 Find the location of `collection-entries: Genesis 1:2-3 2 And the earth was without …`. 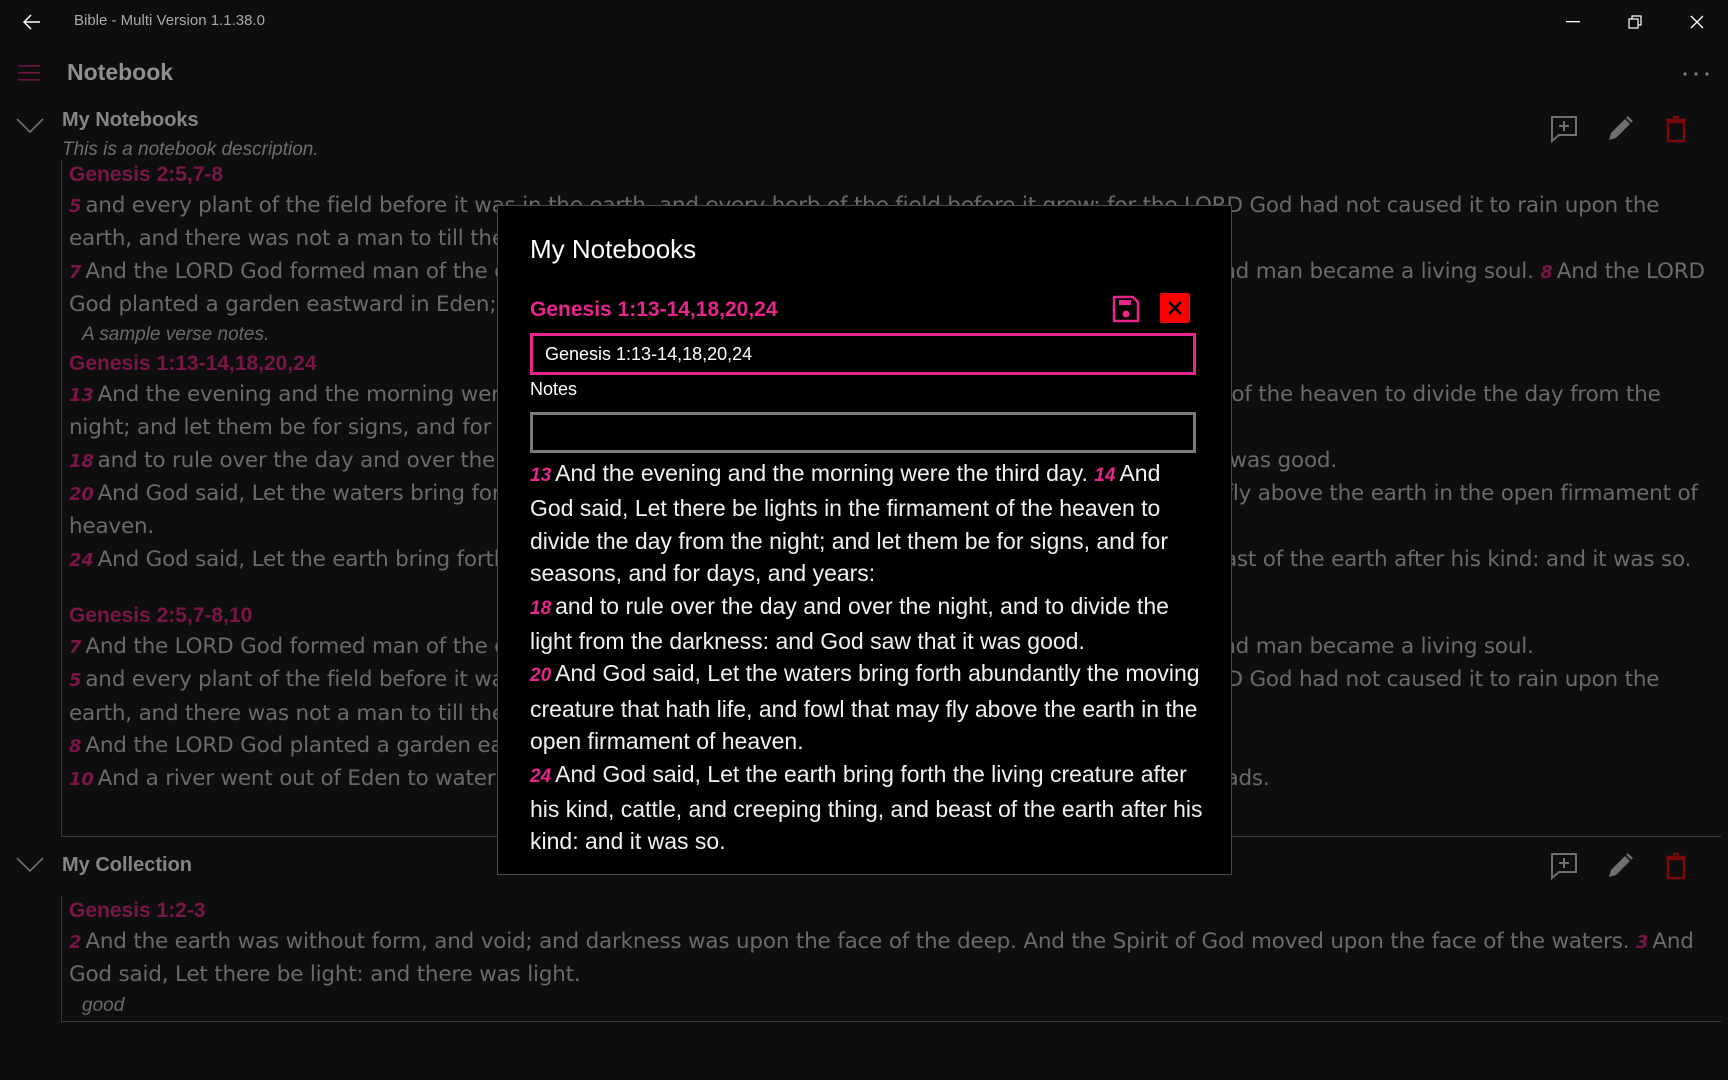

collection-entries: Genesis 1:2-3 2 And the earth was without … is located at coordinates (891, 959).